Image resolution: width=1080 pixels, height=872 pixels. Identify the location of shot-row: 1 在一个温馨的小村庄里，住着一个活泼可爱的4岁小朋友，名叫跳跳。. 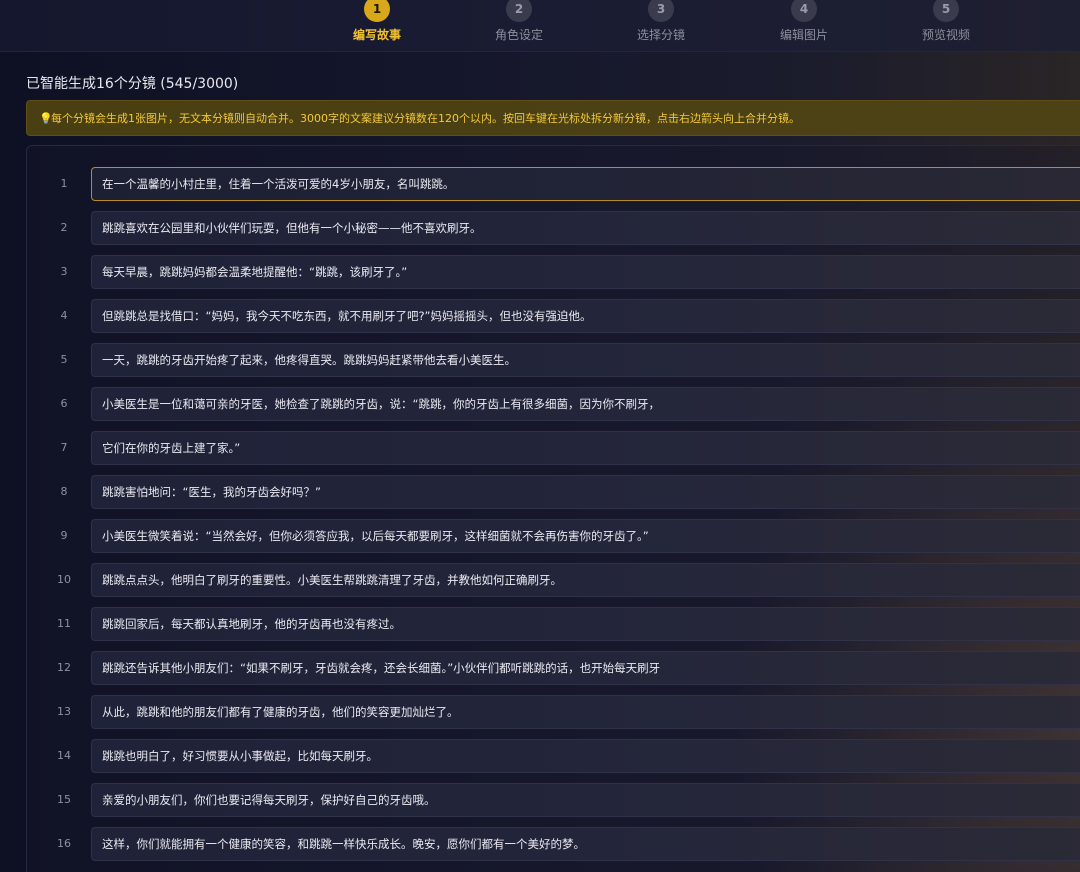
(553, 184).